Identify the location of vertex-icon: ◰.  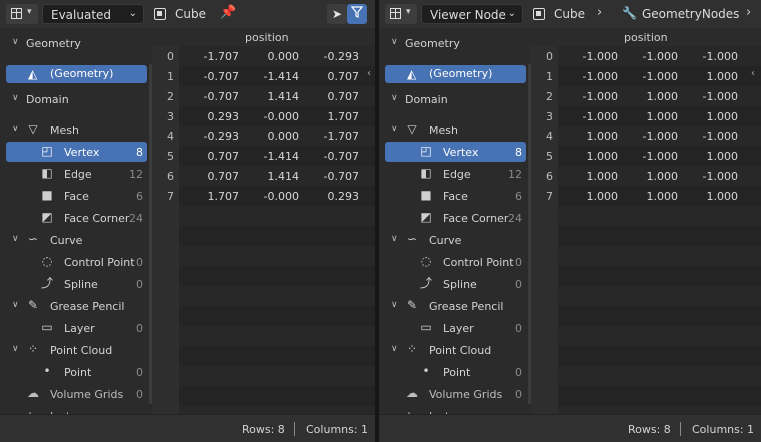
(47, 151).